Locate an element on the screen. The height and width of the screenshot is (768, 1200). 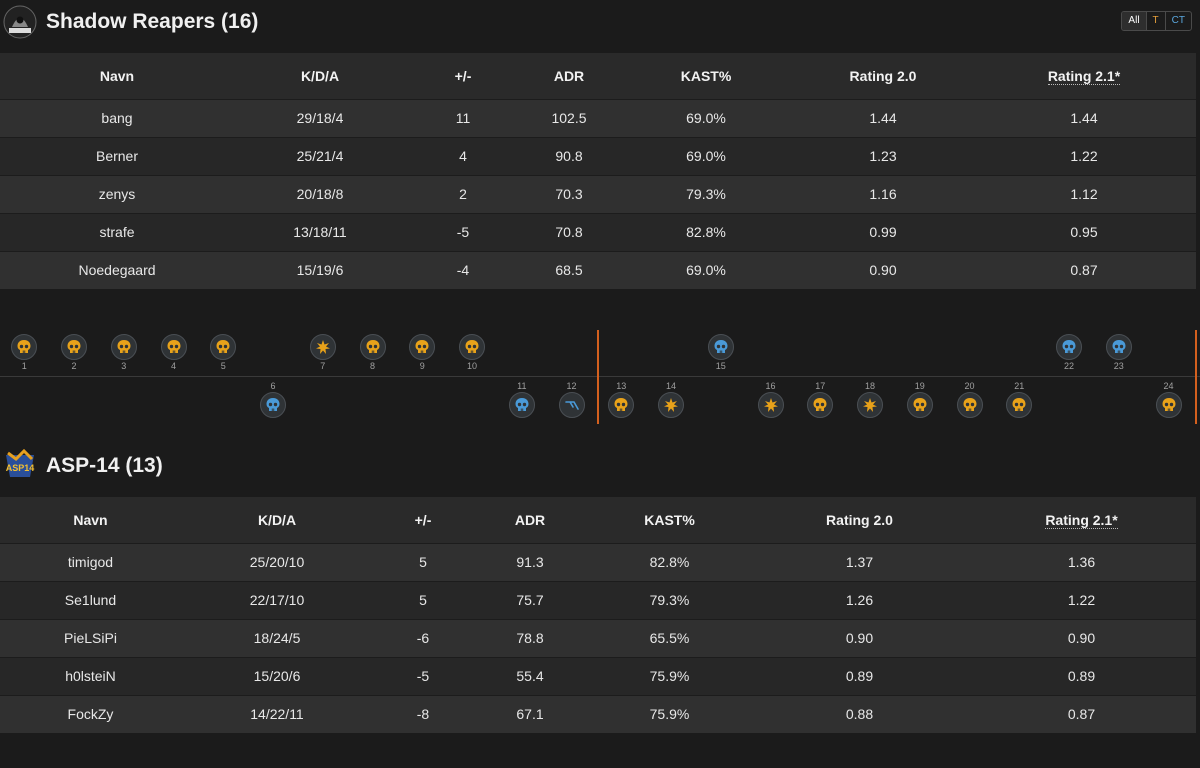
player-name: Se1lund is located at coordinates (90, 599).